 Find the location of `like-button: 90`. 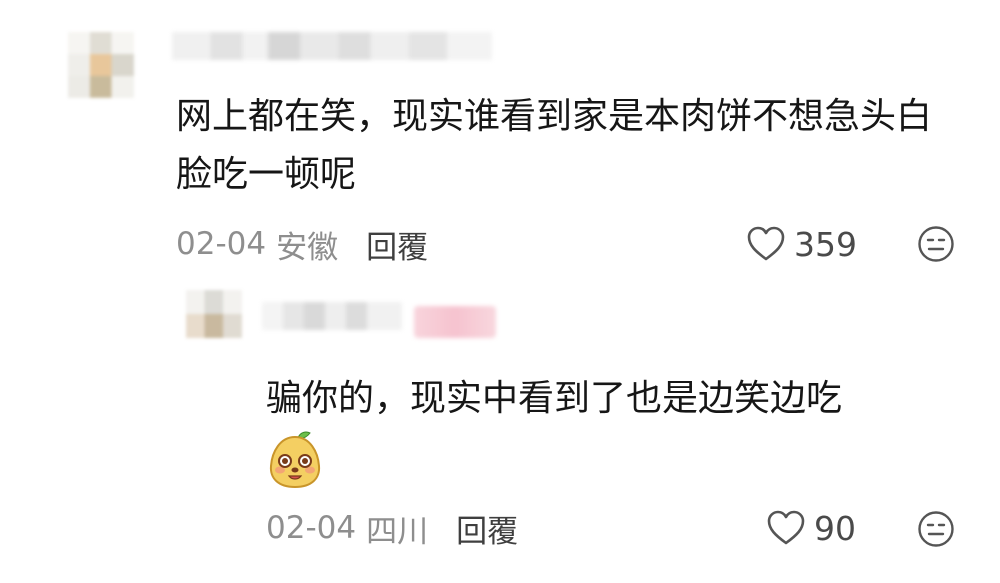

like-button: 90 is located at coordinates (811, 528).